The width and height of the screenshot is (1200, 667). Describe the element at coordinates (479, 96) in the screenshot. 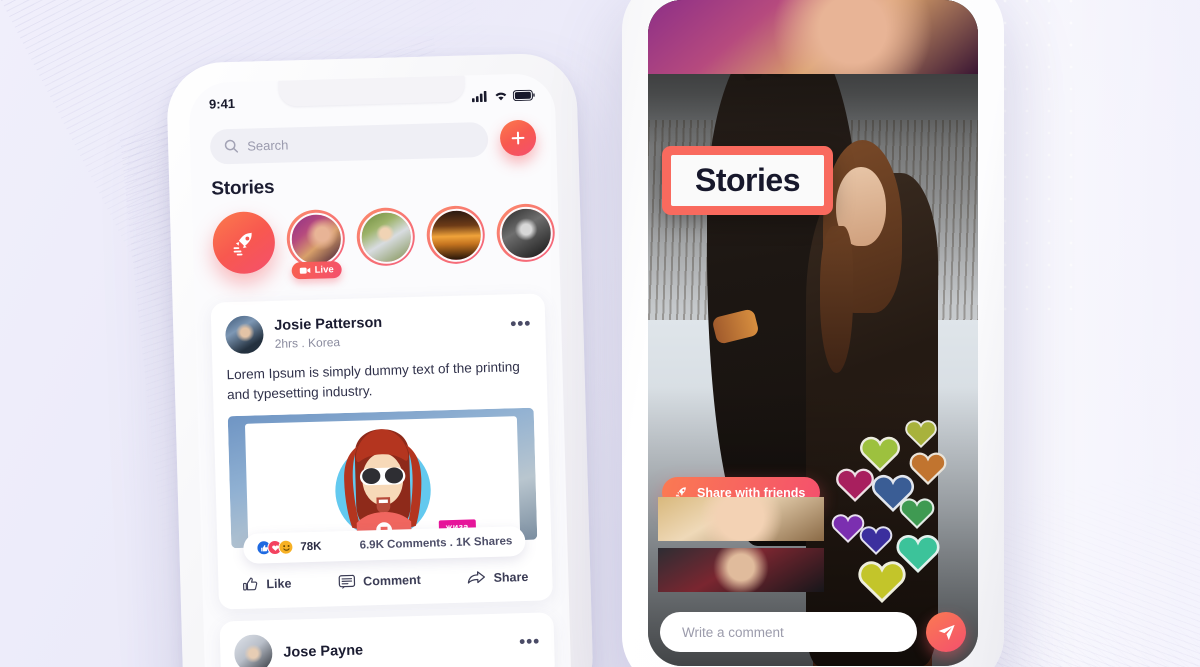

I see `cellular-signal-icon` at that location.